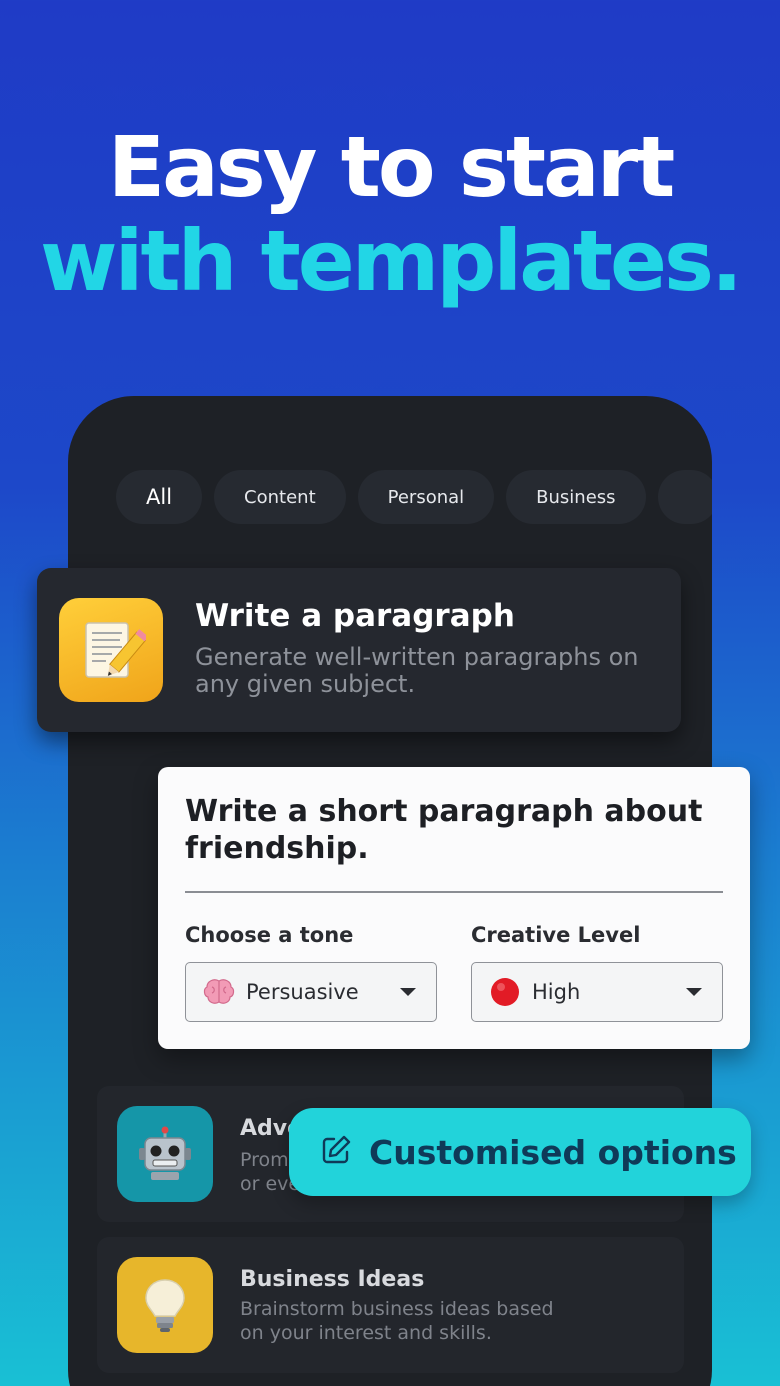 This screenshot has width=780, height=1386. Describe the element at coordinates (556, 992) in the screenshot. I see `creative-level-value: High` at that location.